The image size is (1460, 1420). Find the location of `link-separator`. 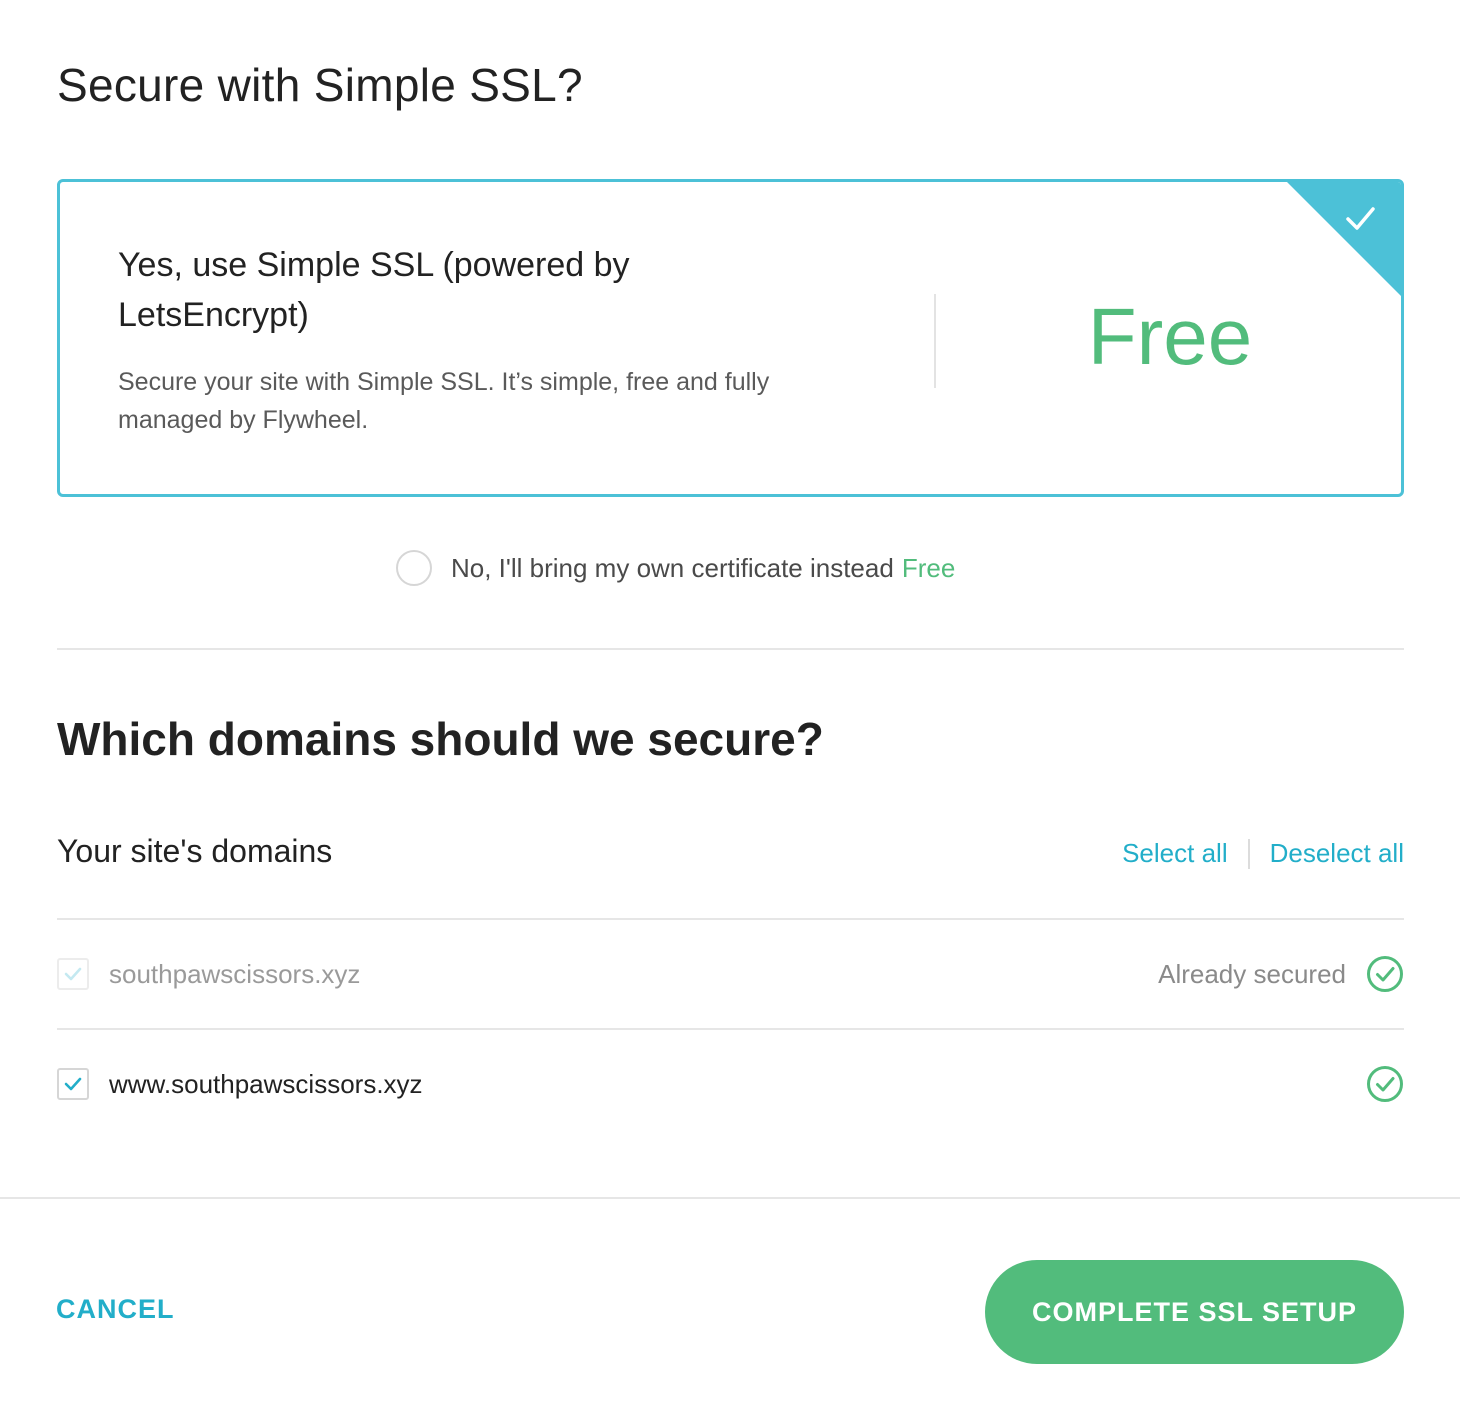

link-separator is located at coordinates (1248, 853).